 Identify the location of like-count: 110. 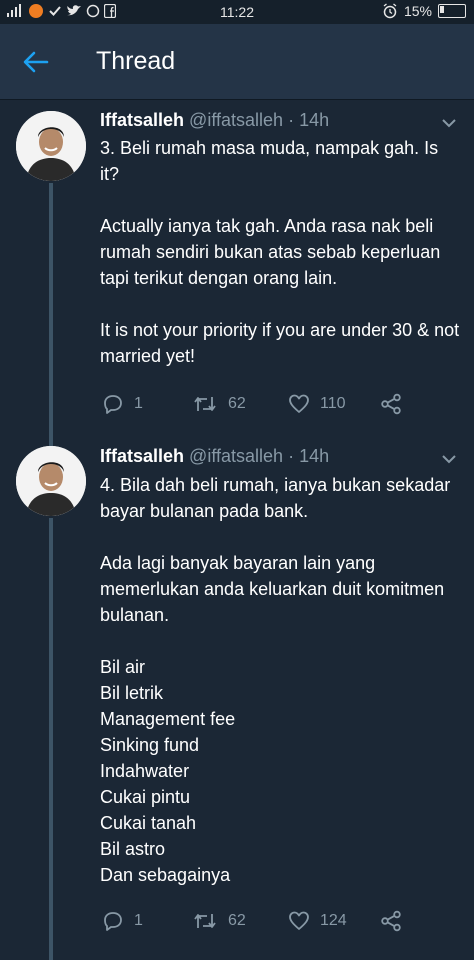
(333, 403).